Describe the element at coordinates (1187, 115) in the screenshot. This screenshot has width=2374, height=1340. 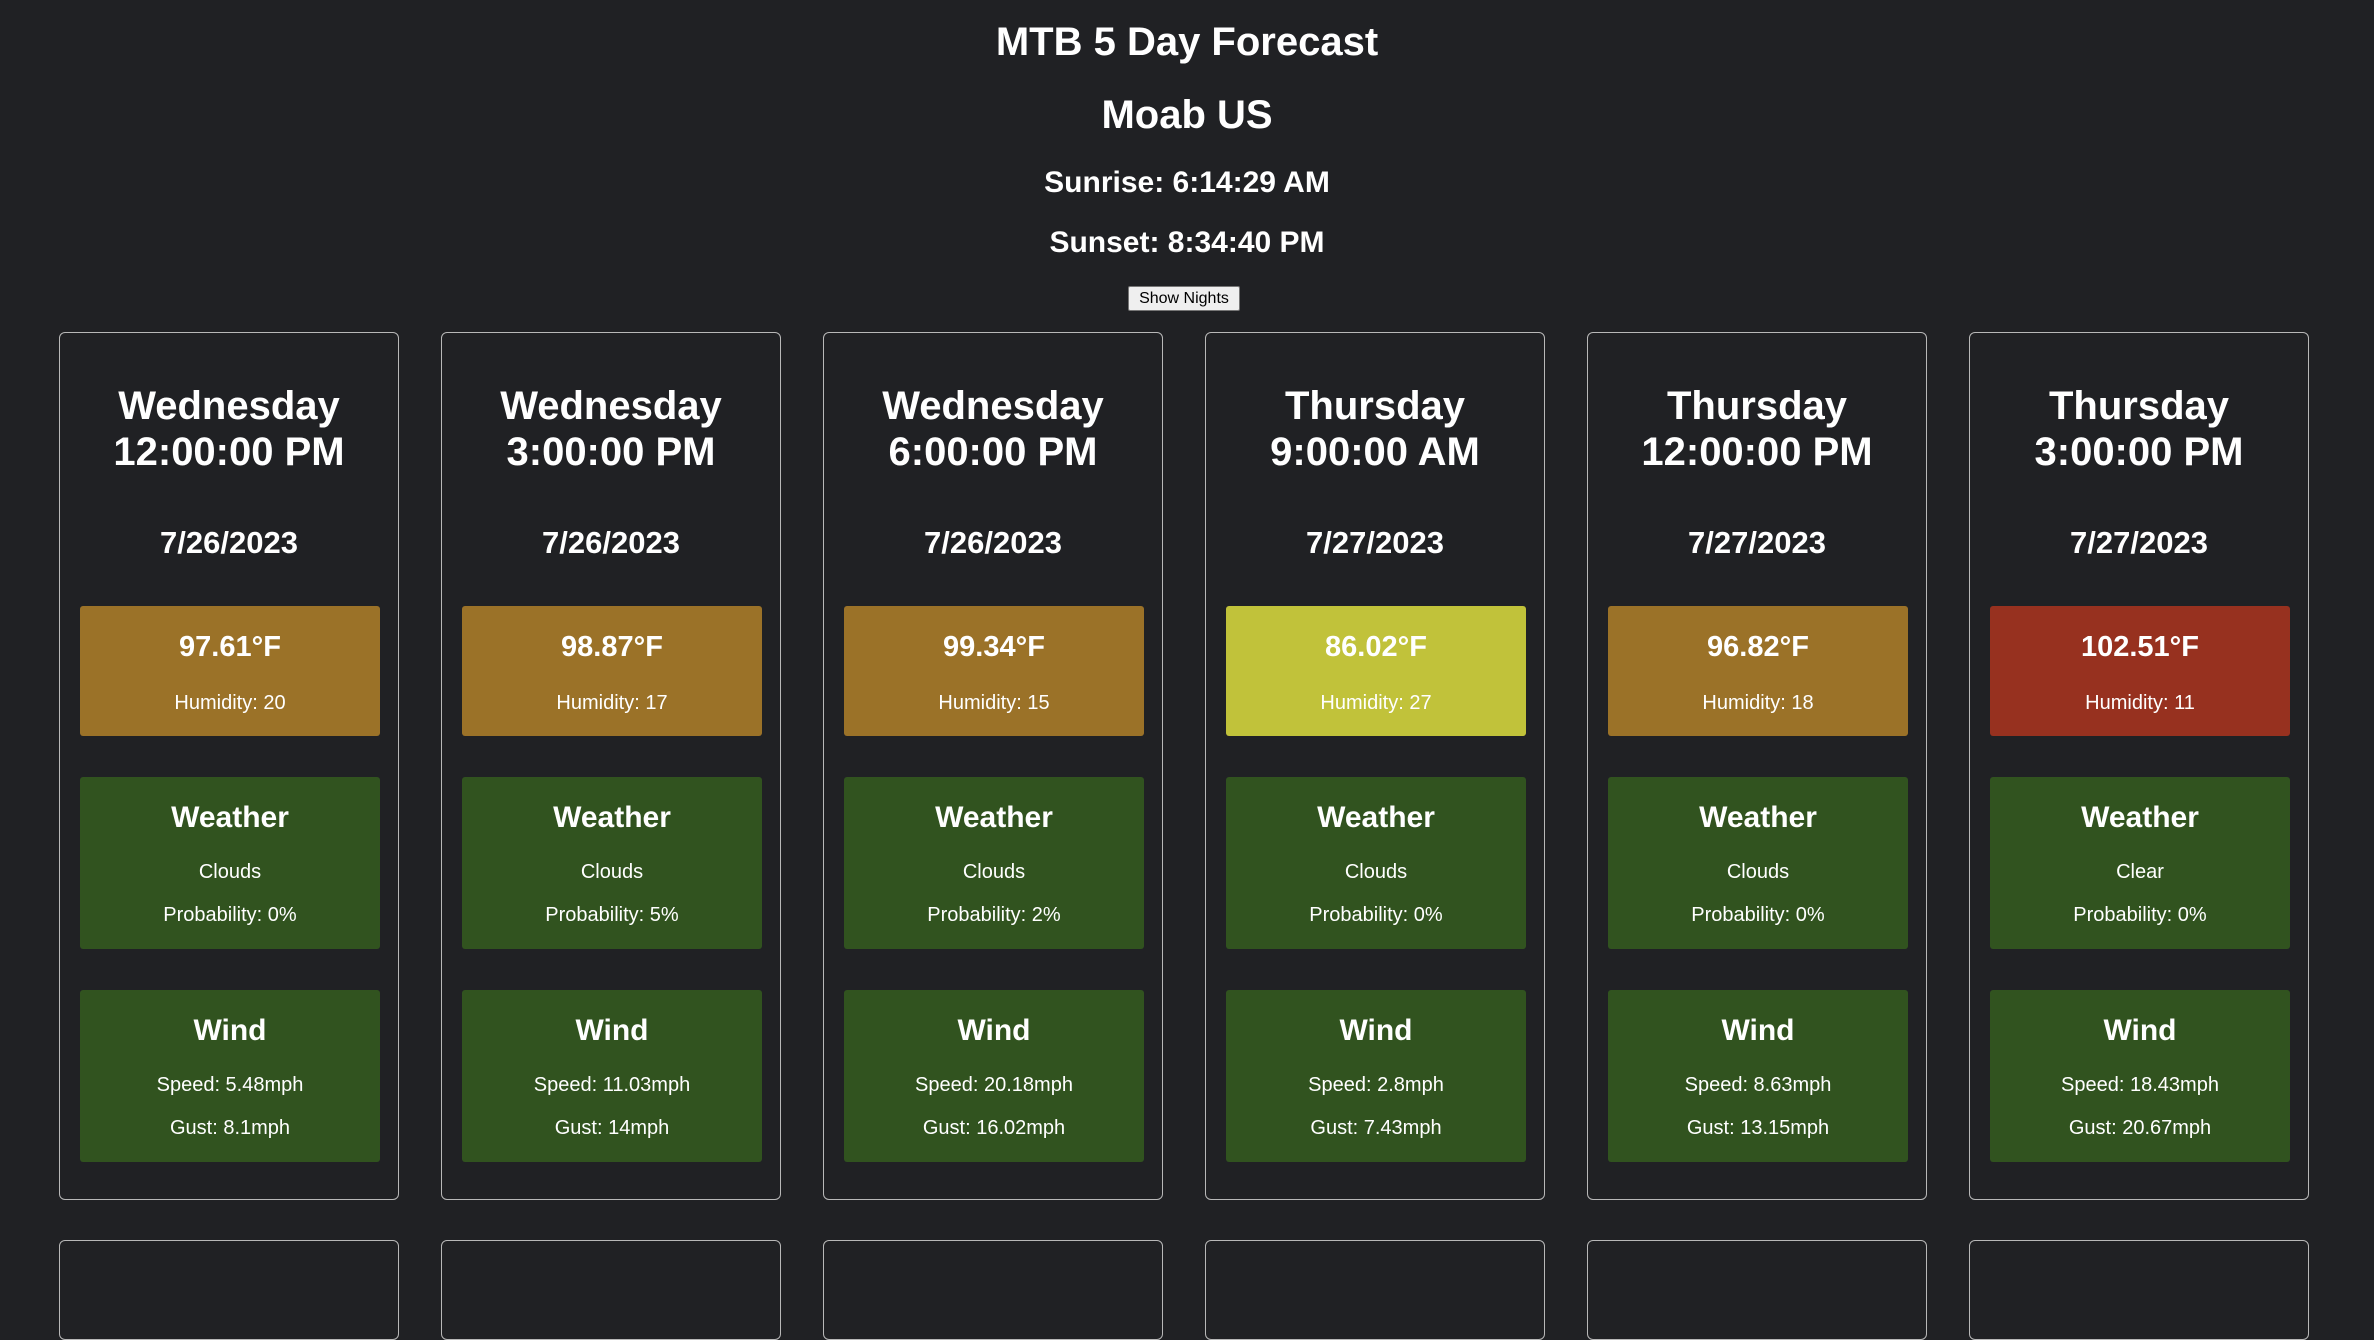
I see `location-heading: Moab US` at that location.